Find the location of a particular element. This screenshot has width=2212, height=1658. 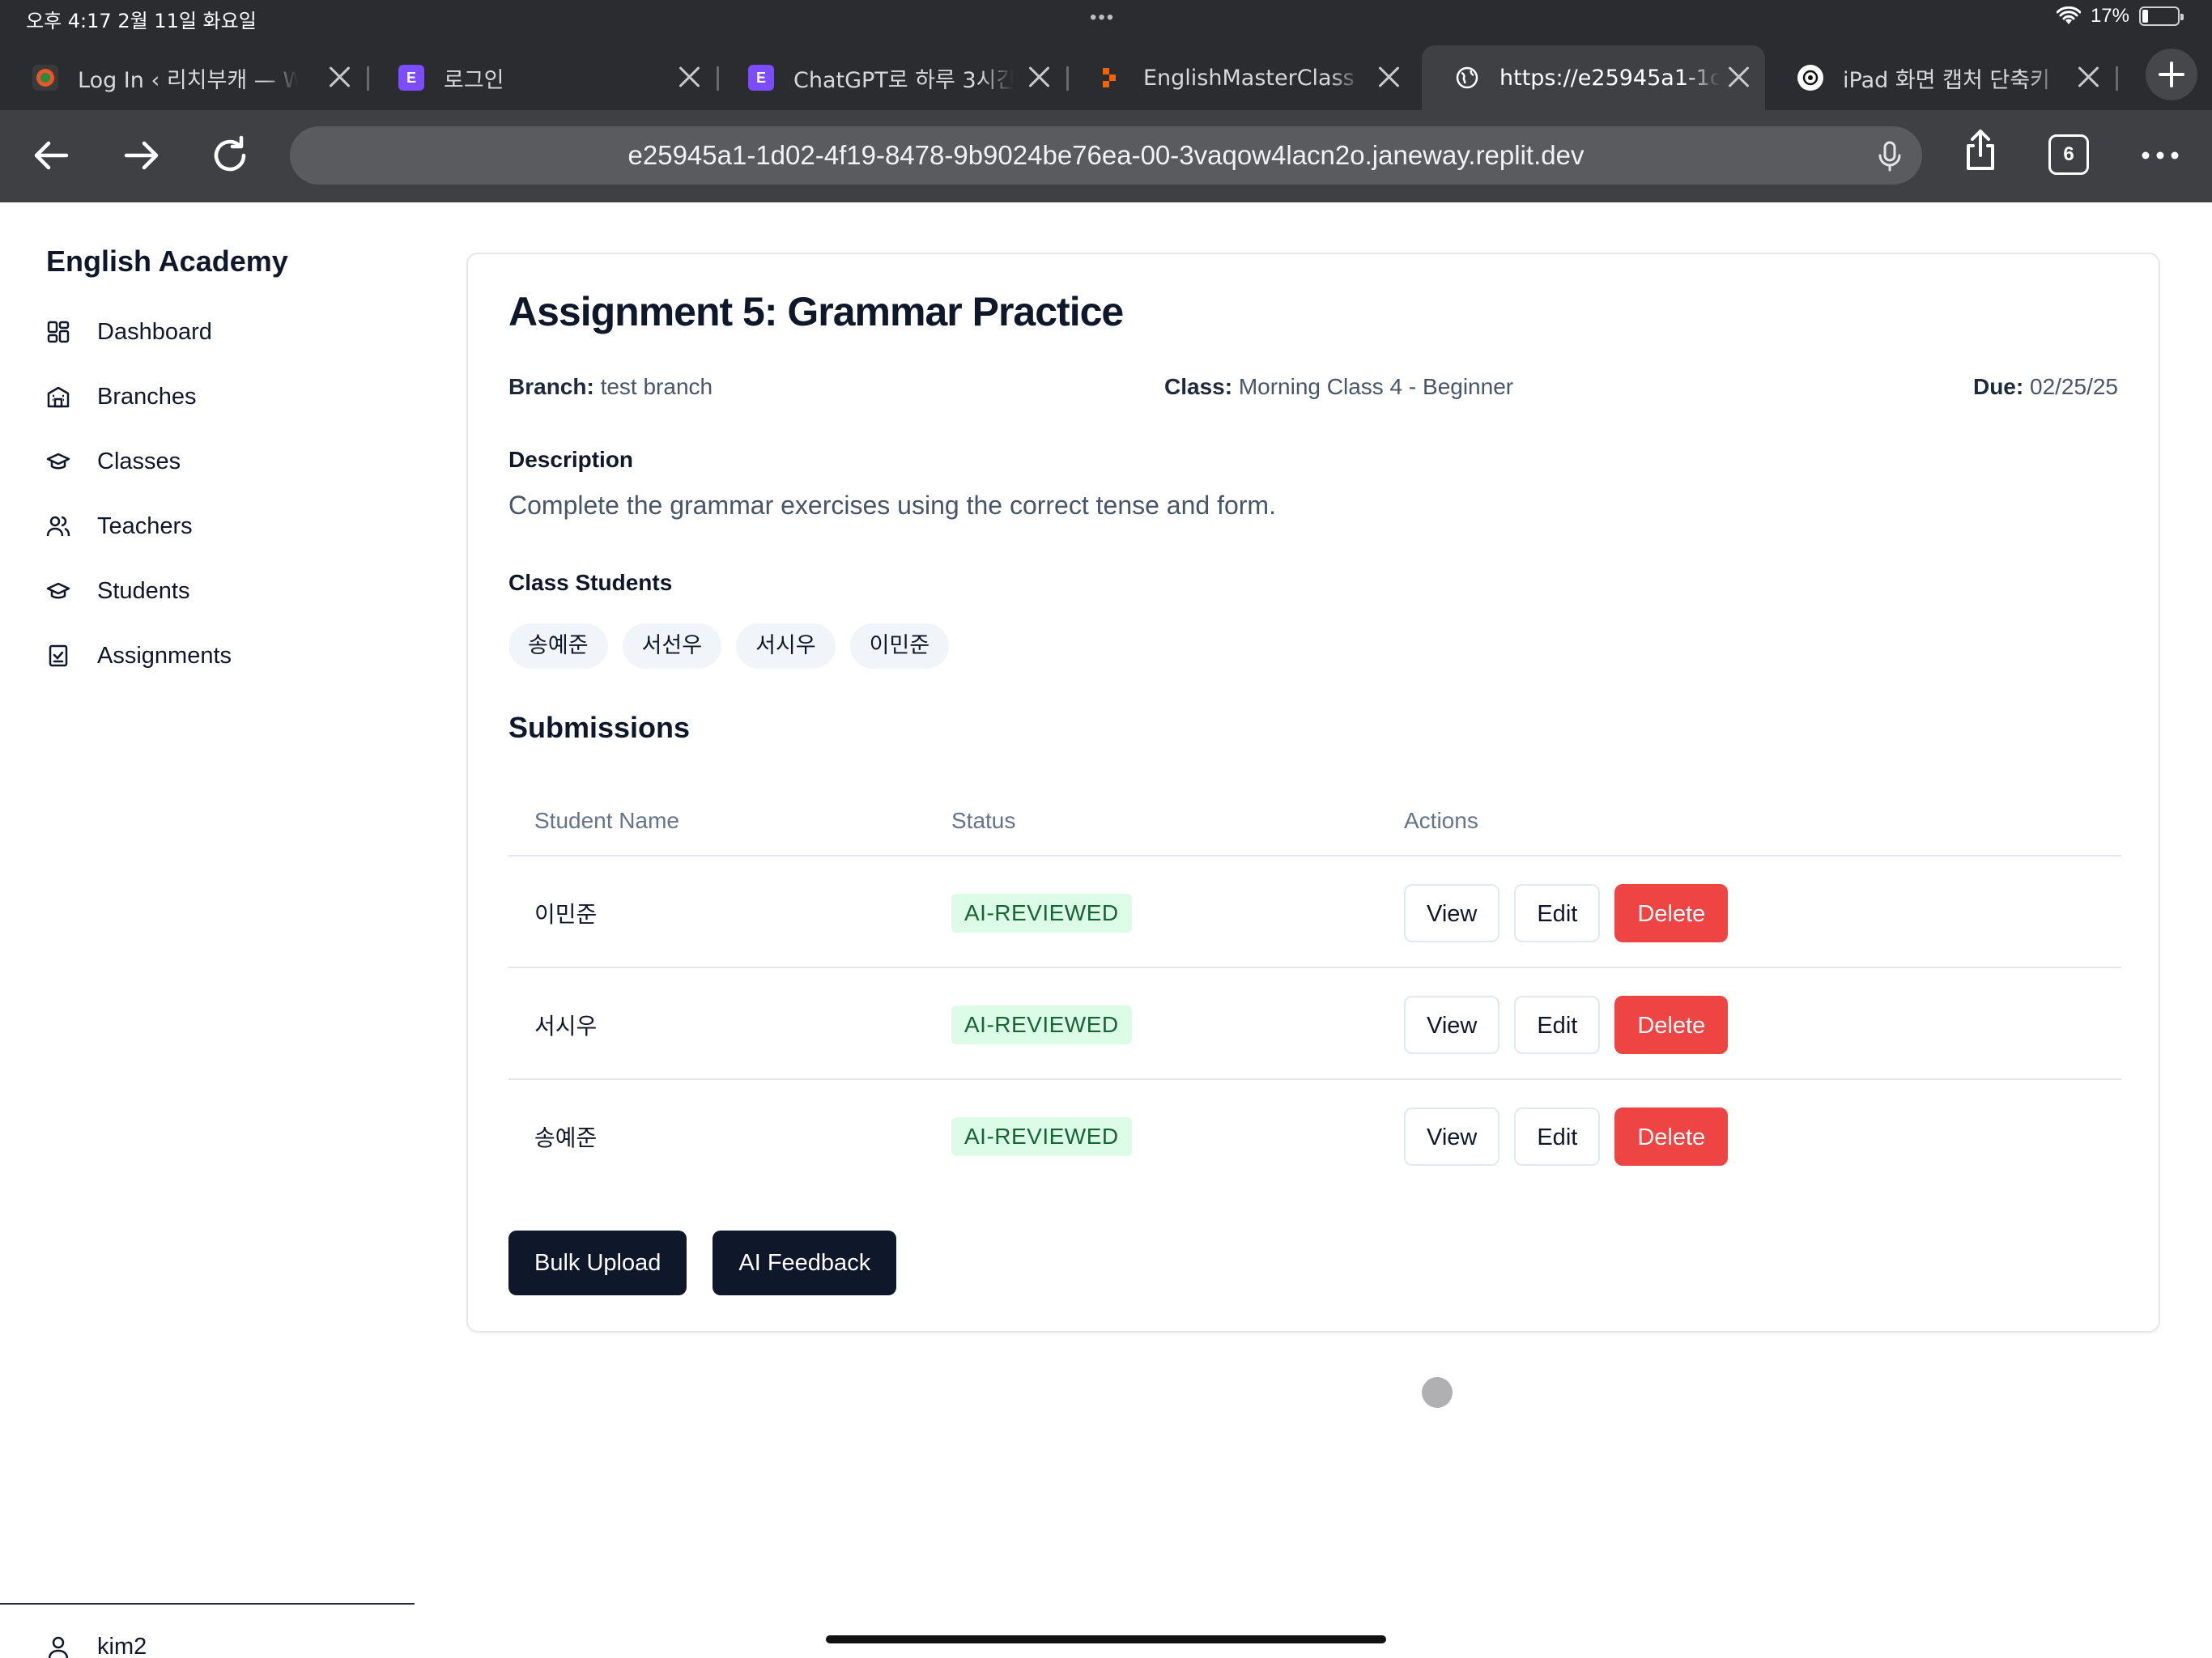

student-chip: 이민준 is located at coordinates (900, 646).